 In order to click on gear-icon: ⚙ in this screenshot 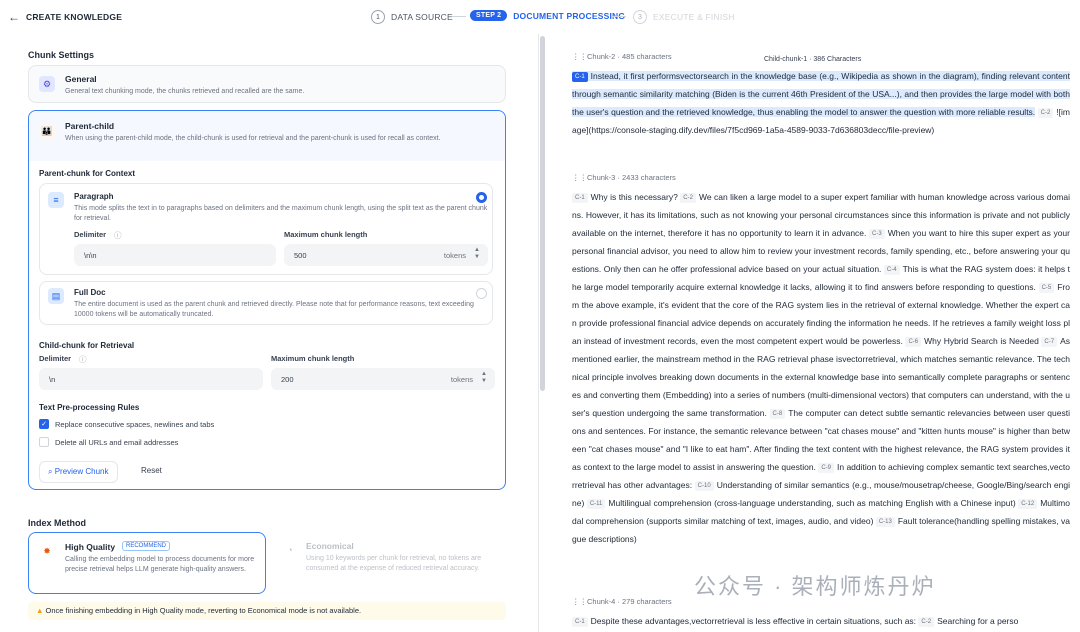, I will do `click(47, 84)`.